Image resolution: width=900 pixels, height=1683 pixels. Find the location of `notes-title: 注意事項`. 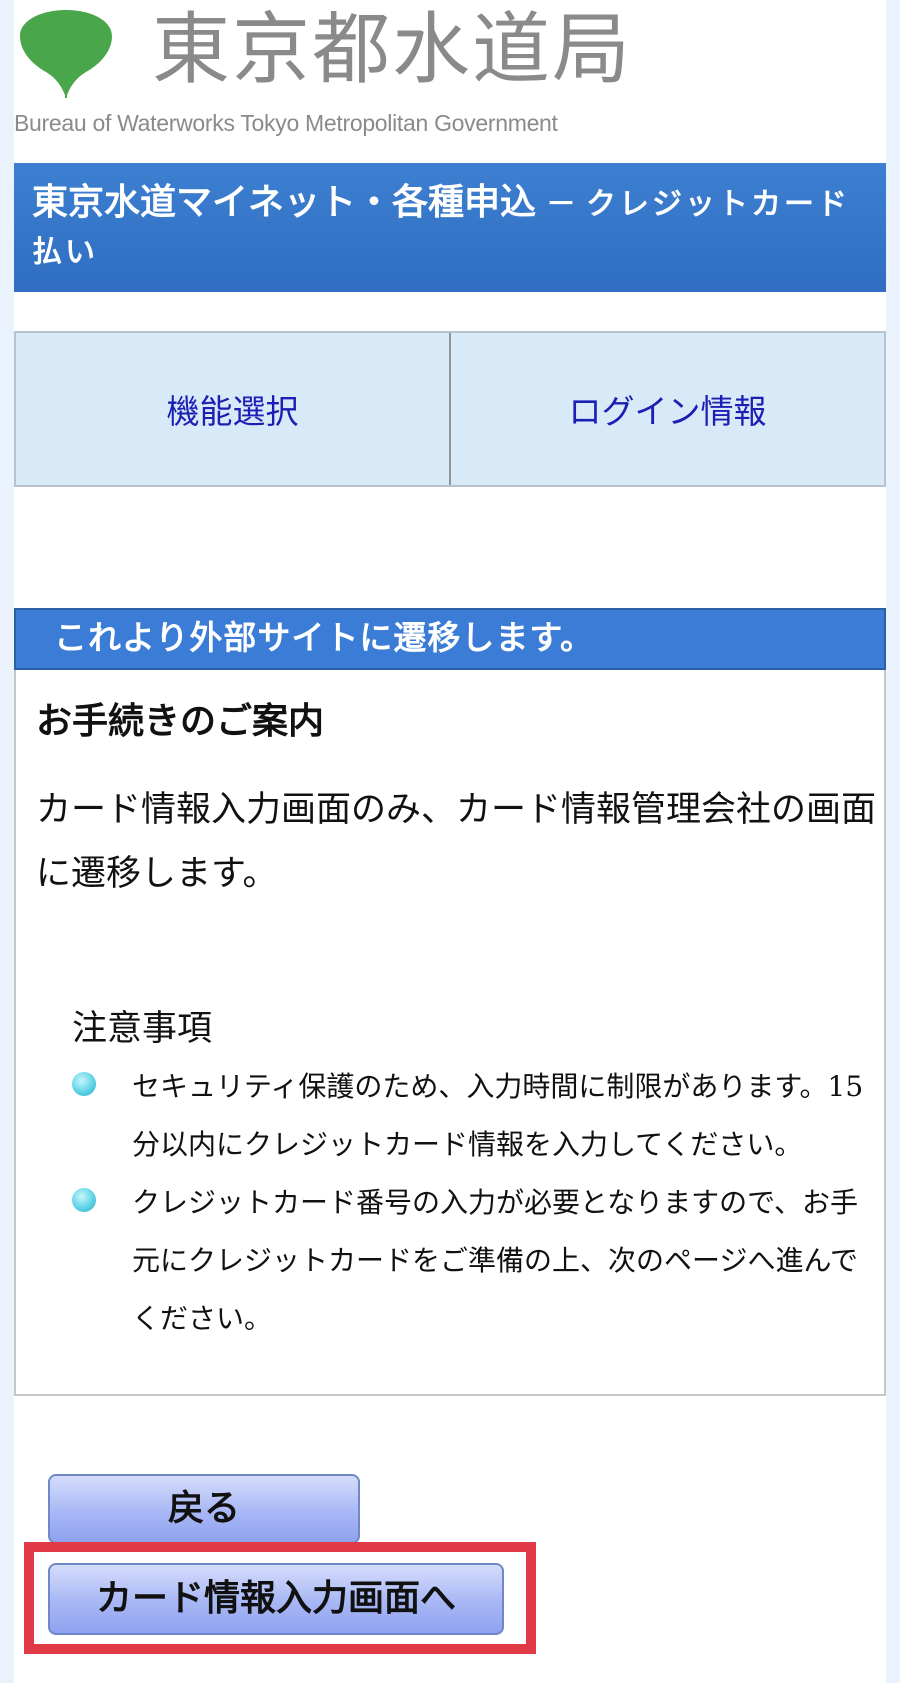

notes-title: 注意事項 is located at coordinates (142, 1029).